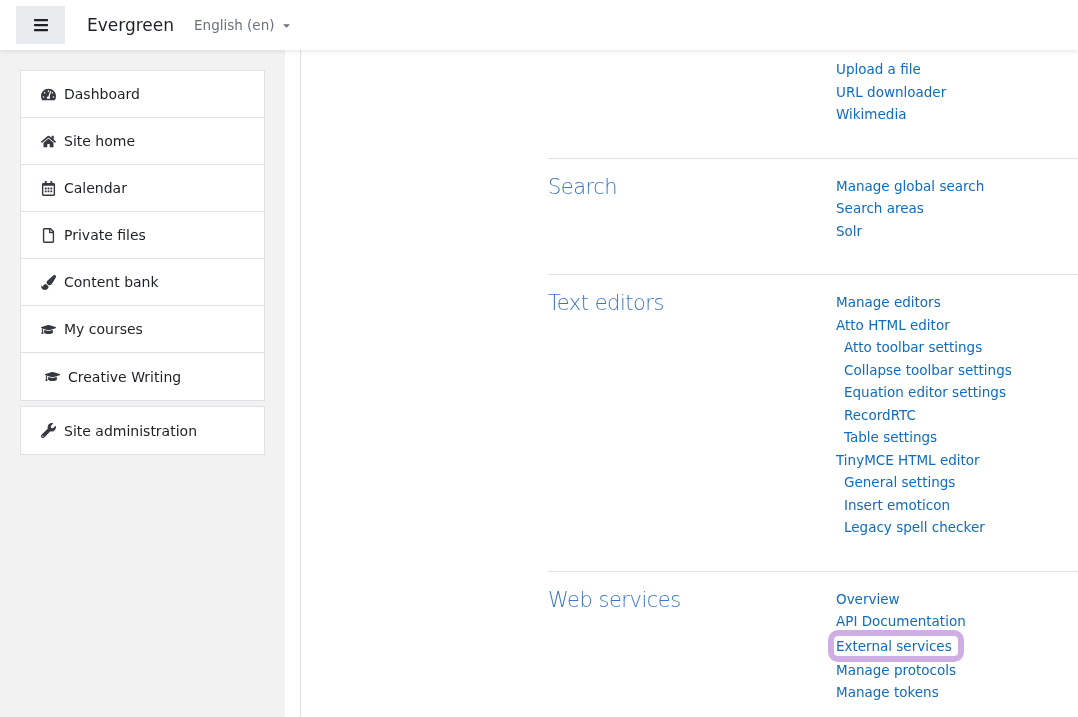 Image resolution: width=1078 pixels, height=717 pixels. I want to click on settings-link: Insert emoticon, so click(897, 504).